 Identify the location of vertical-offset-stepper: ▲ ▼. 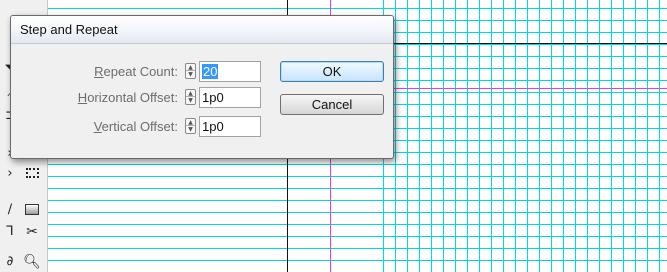
(190, 126).